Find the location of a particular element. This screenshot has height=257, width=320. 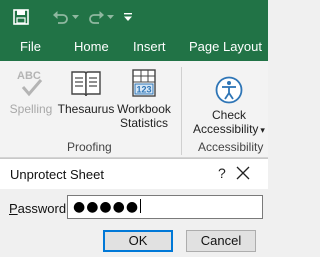

spelling-abc-text: ABC is located at coordinates (29, 76).